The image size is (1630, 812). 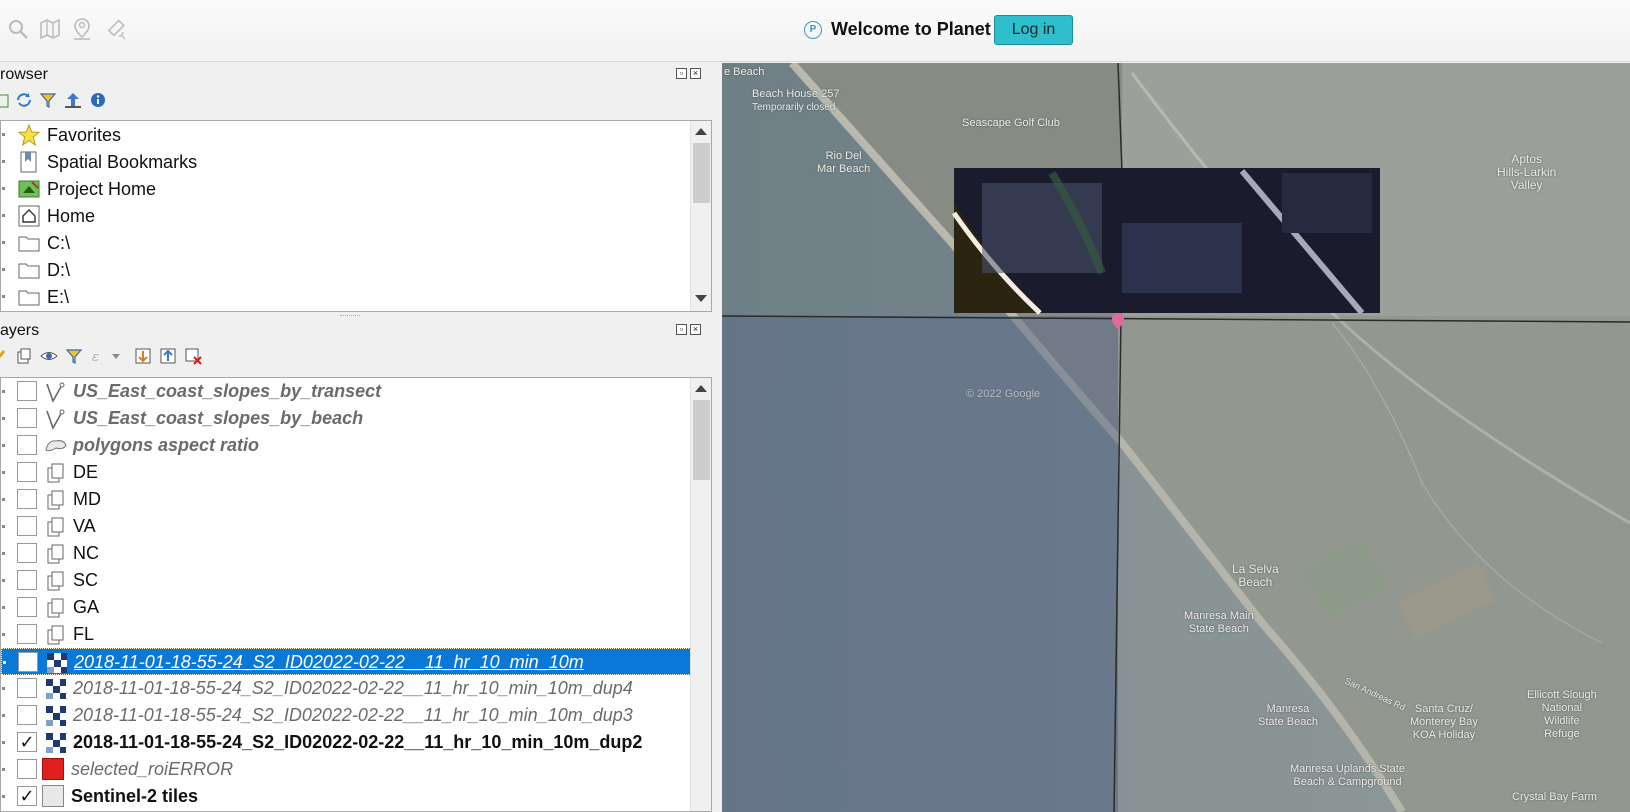 What do you see at coordinates (700, 594) in the screenshot?
I see `layers-scrollbar` at bounding box center [700, 594].